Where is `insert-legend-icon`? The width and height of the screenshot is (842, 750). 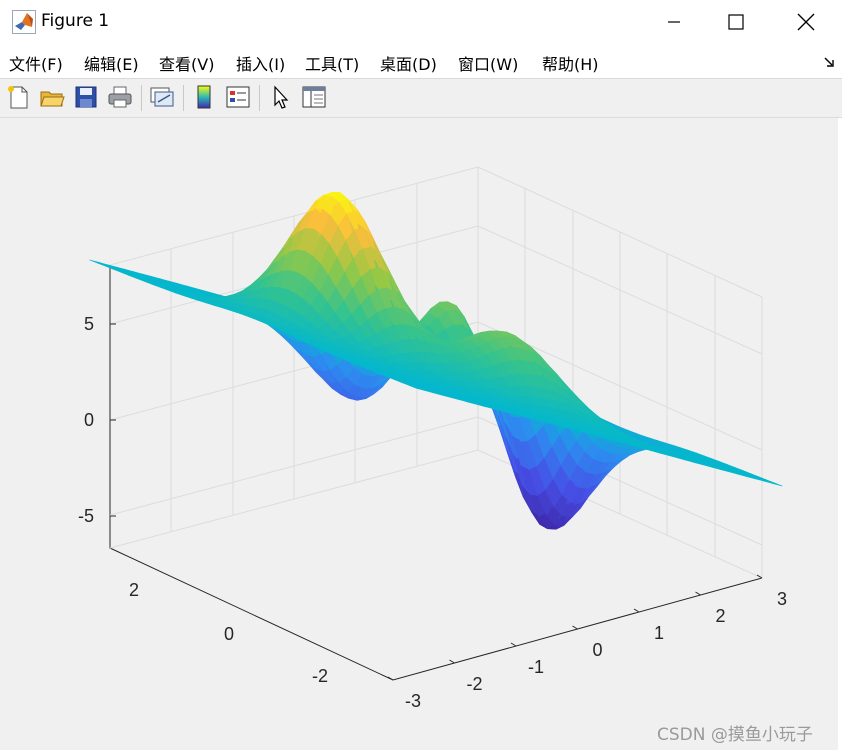 insert-legend-icon is located at coordinates (238, 97).